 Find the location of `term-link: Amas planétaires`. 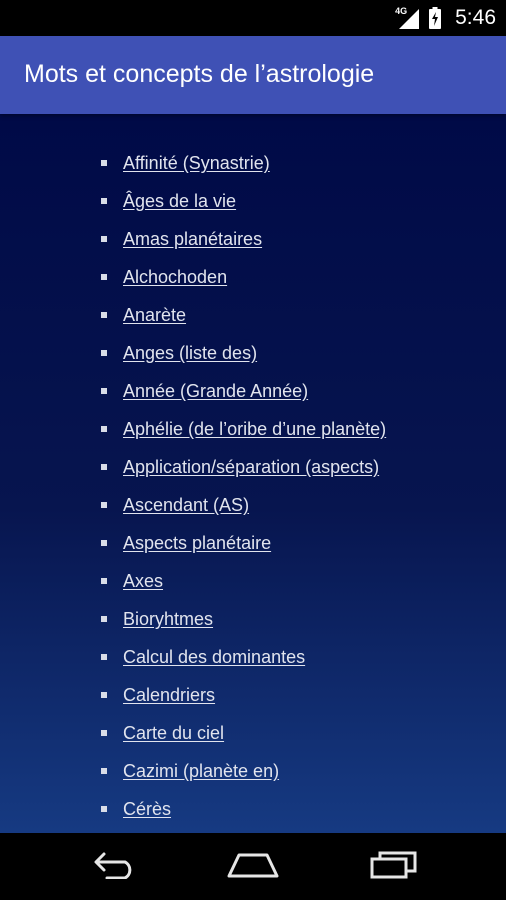

term-link: Amas planétaires is located at coordinates (192, 239).